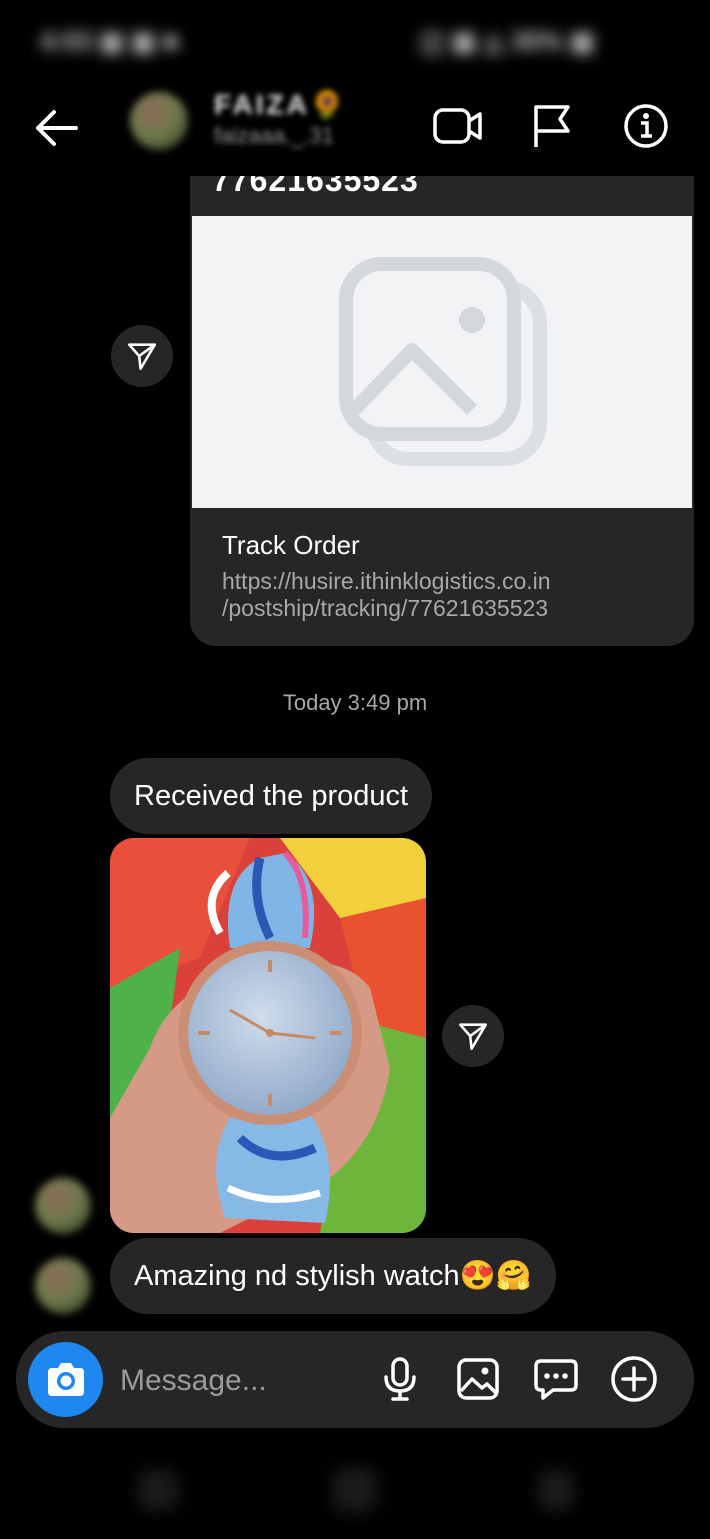 The image size is (710, 1539). I want to click on home-button, so click(355, 1490).